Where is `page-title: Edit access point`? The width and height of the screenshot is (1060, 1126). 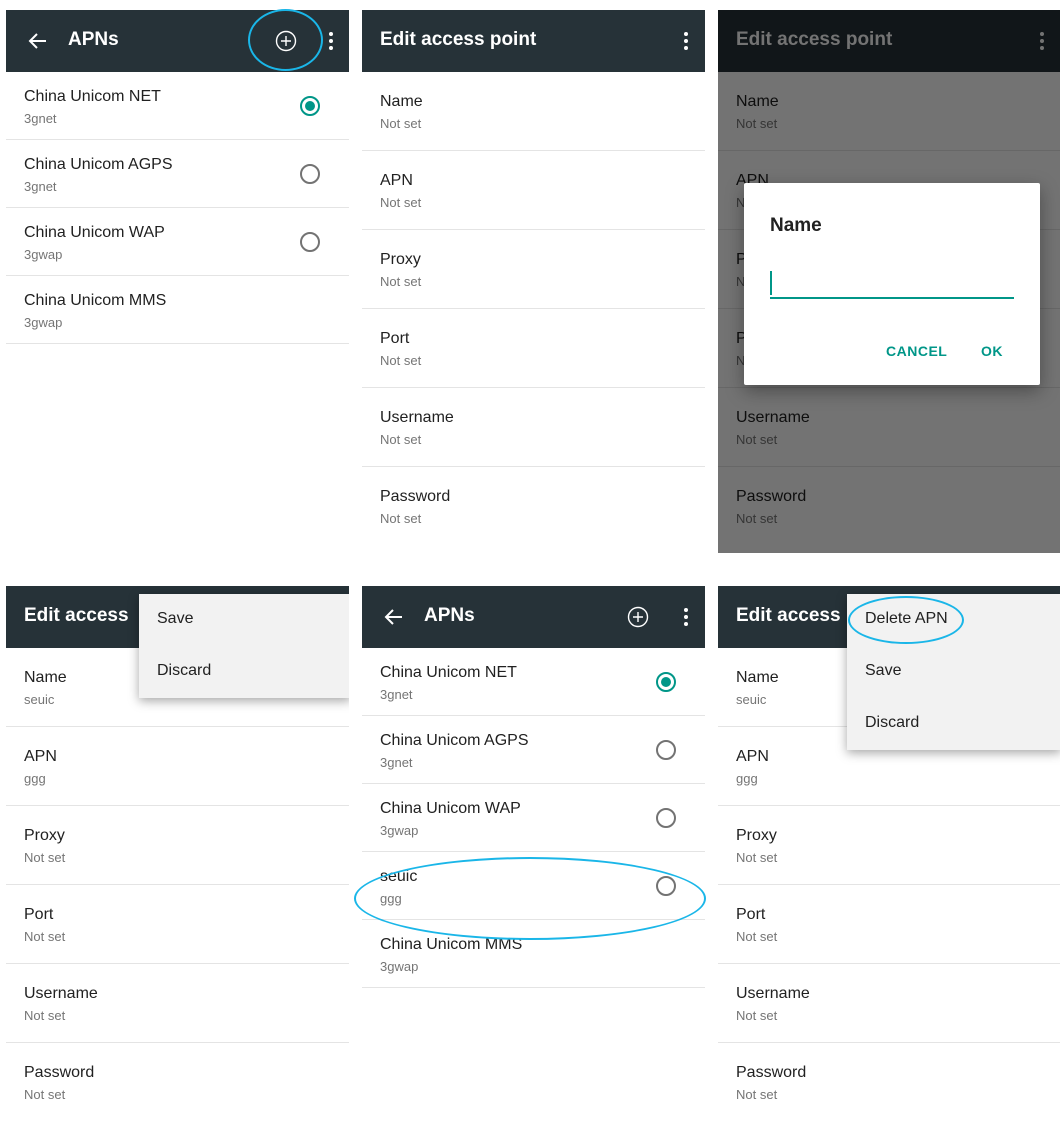
page-title: Edit access point is located at coordinates (458, 39).